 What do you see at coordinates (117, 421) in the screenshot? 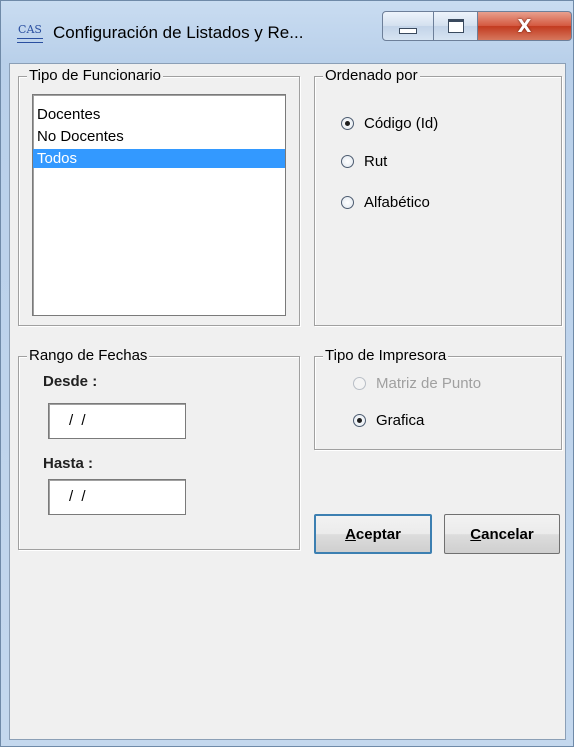
I see `desde-field: / /` at bounding box center [117, 421].